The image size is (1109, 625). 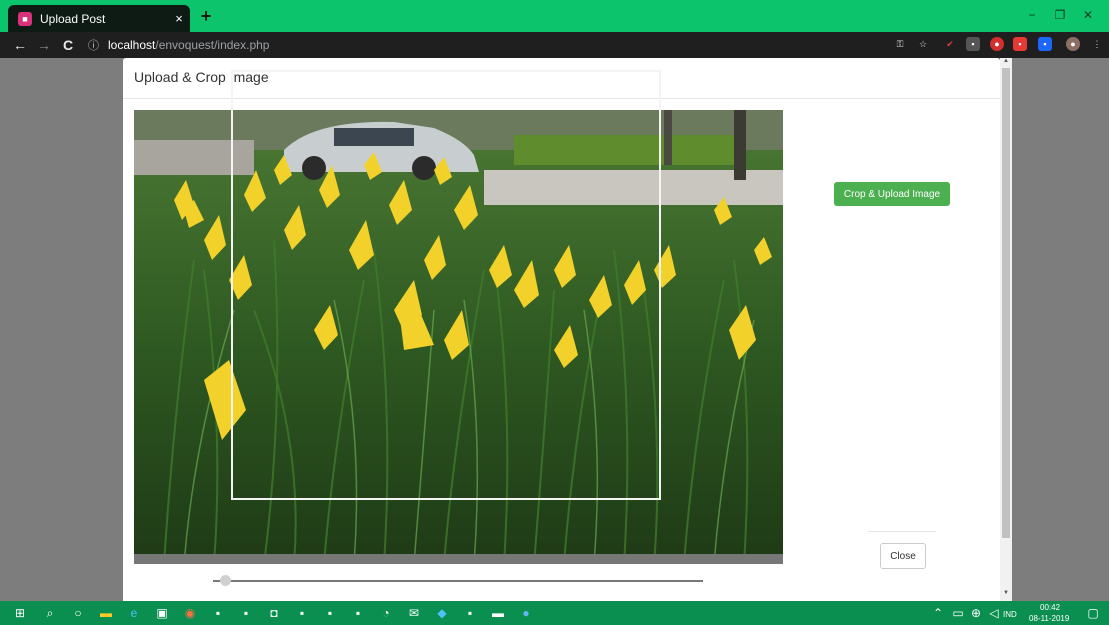 What do you see at coordinates (212, 45) in the screenshot?
I see `url-path: /envoquest/index.php` at bounding box center [212, 45].